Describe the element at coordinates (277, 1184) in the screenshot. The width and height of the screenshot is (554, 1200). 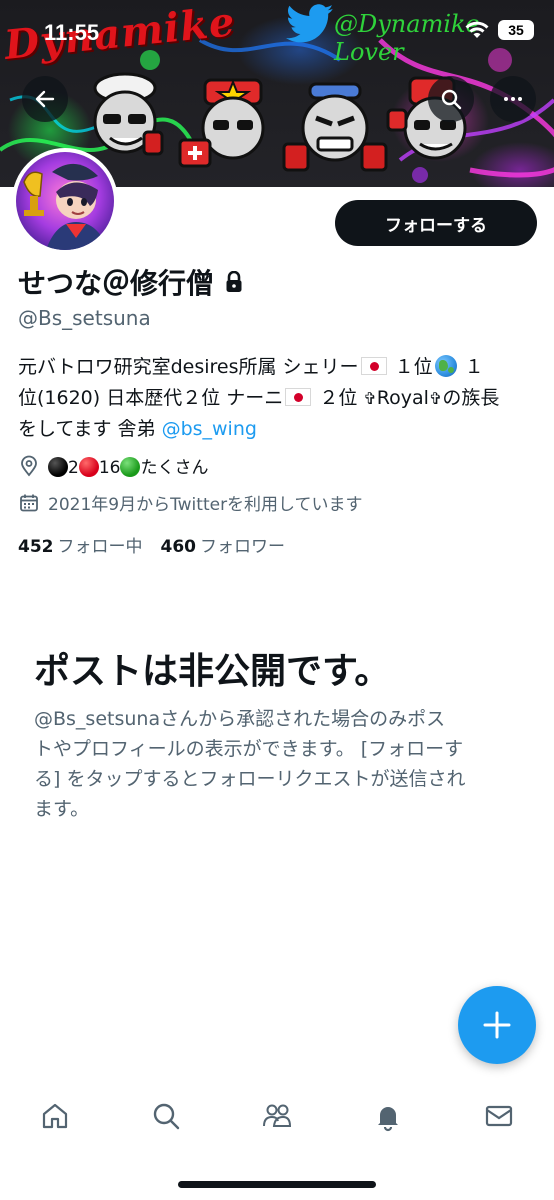
I see `home-indicator` at that location.